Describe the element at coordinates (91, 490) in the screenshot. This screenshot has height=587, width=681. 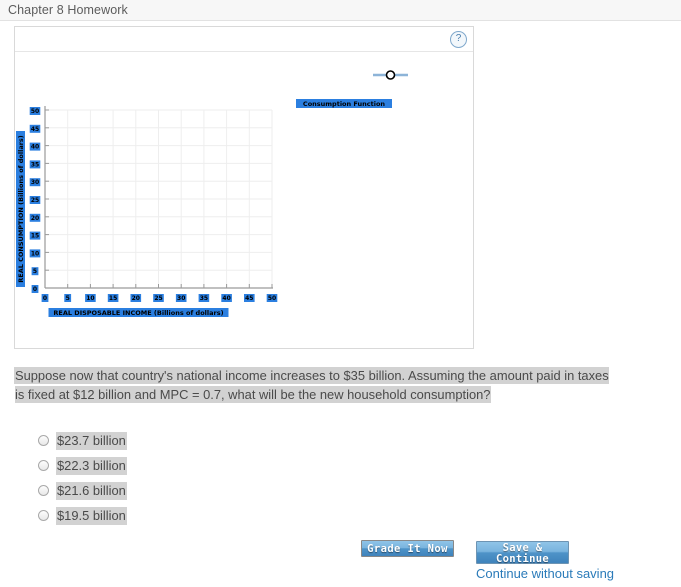
I see `answer-option-label: $21.6 billion` at that location.